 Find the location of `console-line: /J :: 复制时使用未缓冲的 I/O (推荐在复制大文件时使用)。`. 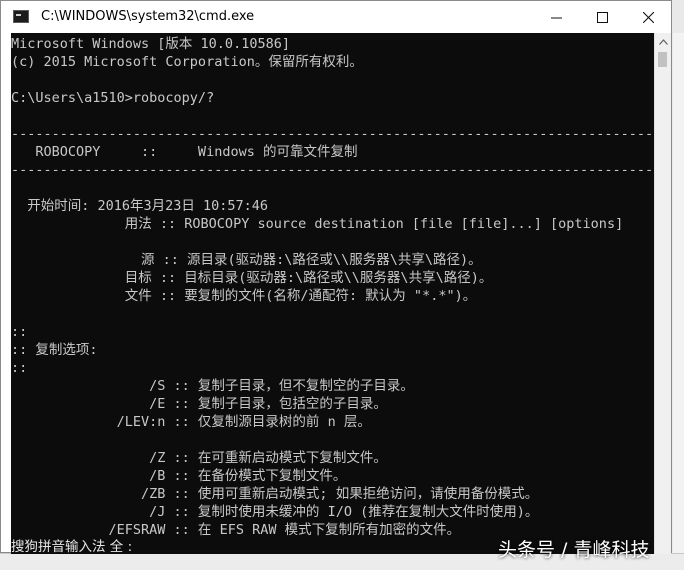

console-line: /J :: 复制时使用未缓冲的 I/O (推荐在复制大文件时使用)。 is located at coordinates (275, 512).